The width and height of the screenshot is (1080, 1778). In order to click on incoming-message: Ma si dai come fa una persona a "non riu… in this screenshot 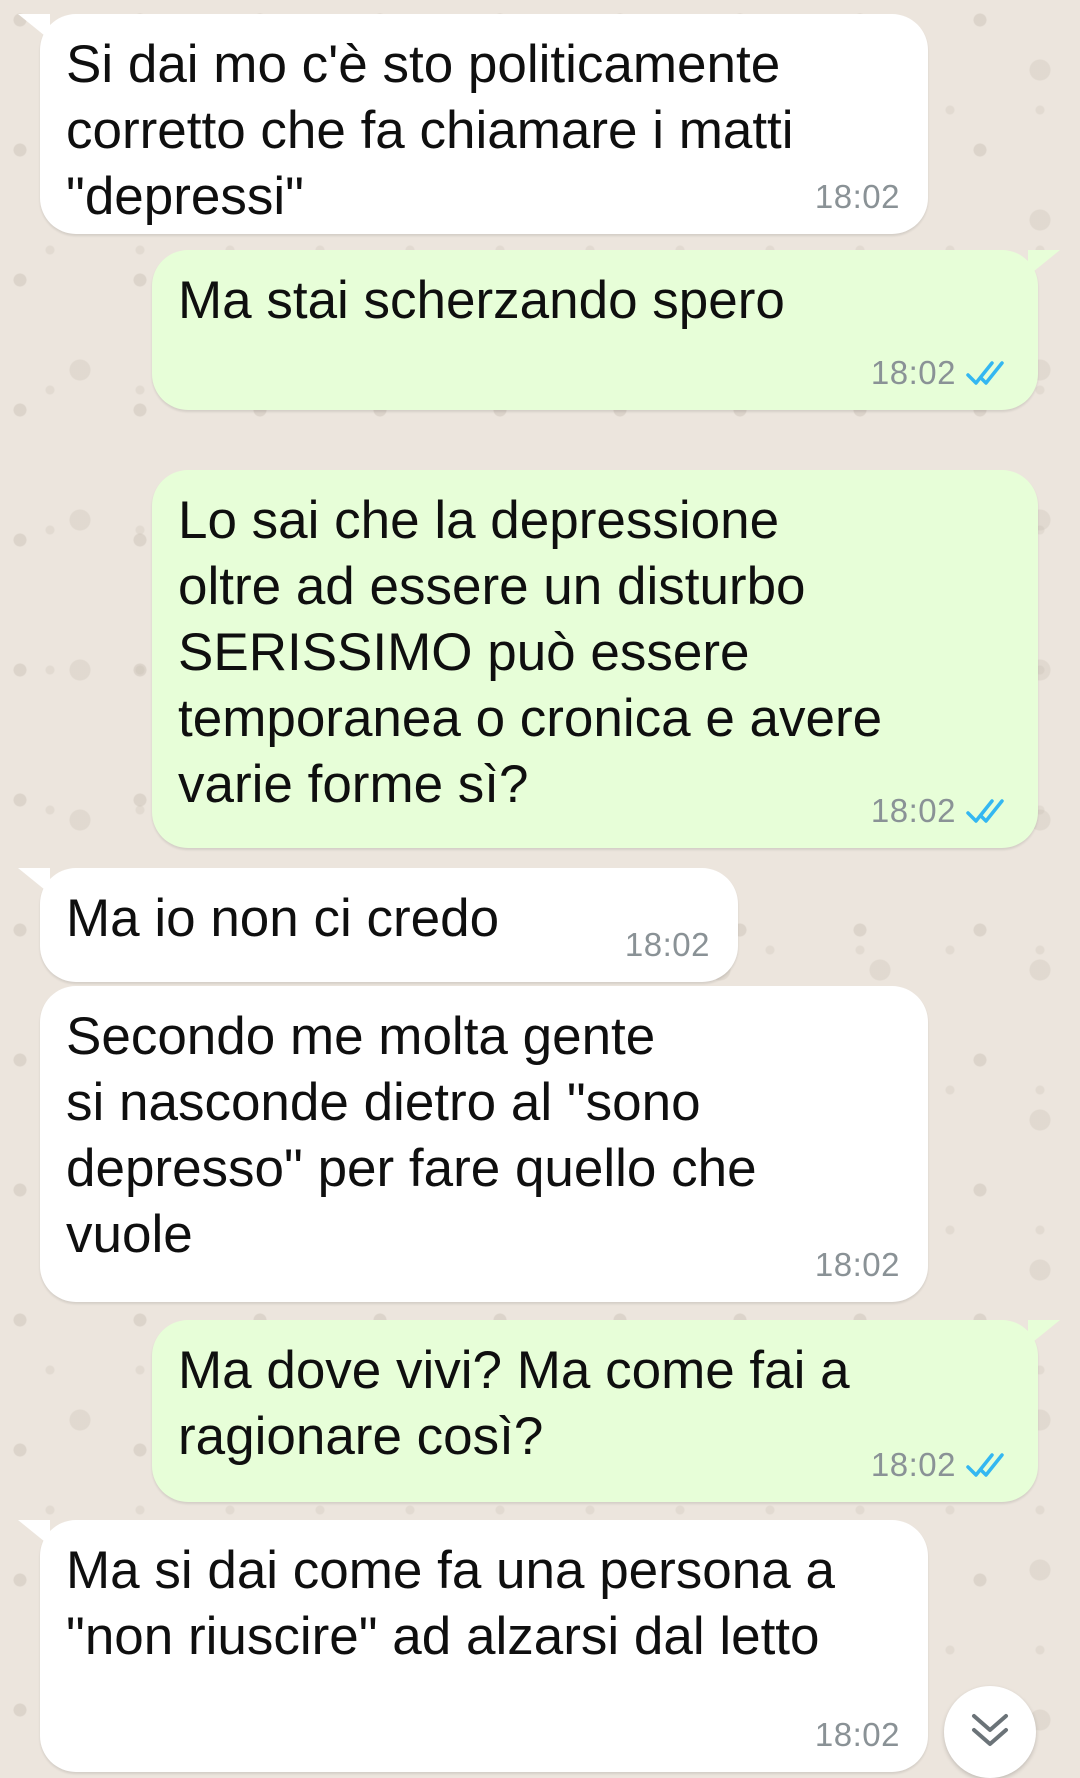, I will do `click(473, 1646)`.